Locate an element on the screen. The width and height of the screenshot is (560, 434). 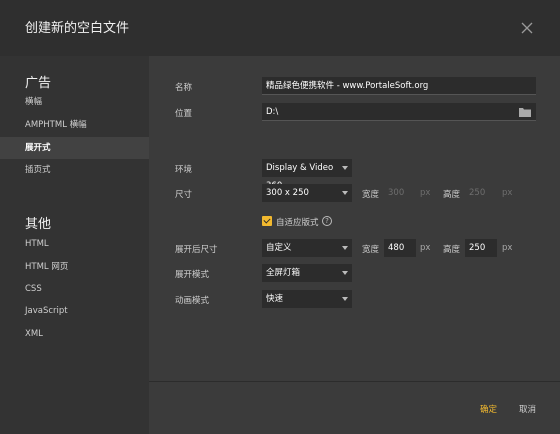
close-icon is located at coordinates (527, 28).